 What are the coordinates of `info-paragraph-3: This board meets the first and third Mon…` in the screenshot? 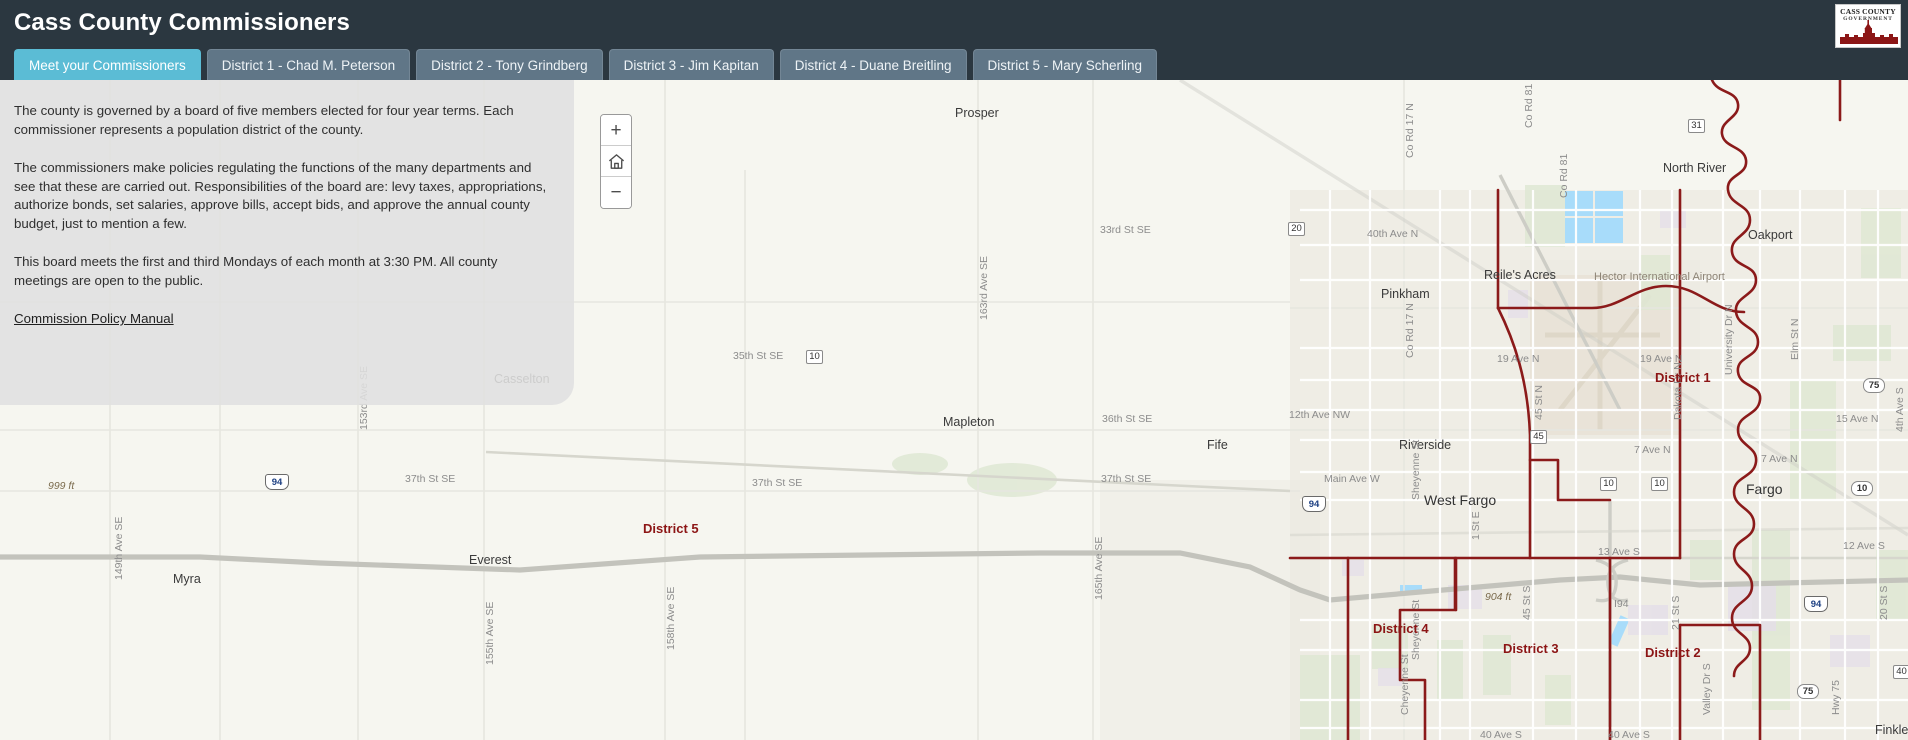 It's located at (256, 271).